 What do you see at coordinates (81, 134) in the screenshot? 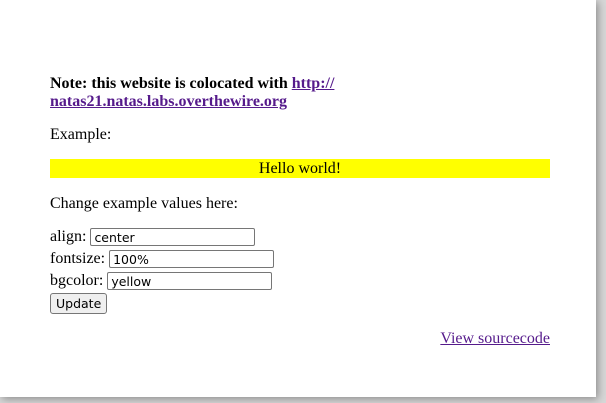
I see `example-label: Example:` at bounding box center [81, 134].